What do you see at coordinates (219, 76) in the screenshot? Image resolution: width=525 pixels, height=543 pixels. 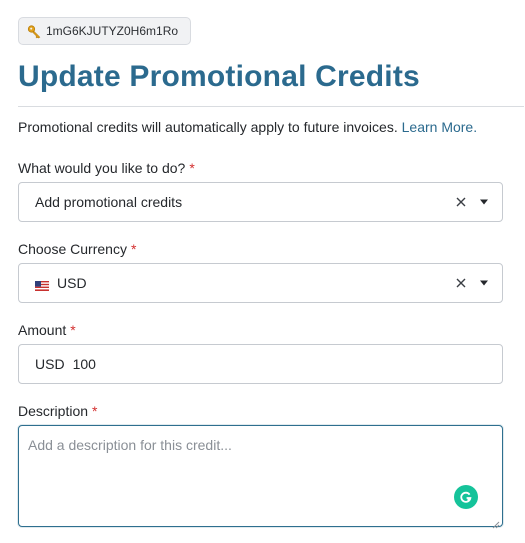 I see `page-title: Update Promotional Credits` at bounding box center [219, 76].